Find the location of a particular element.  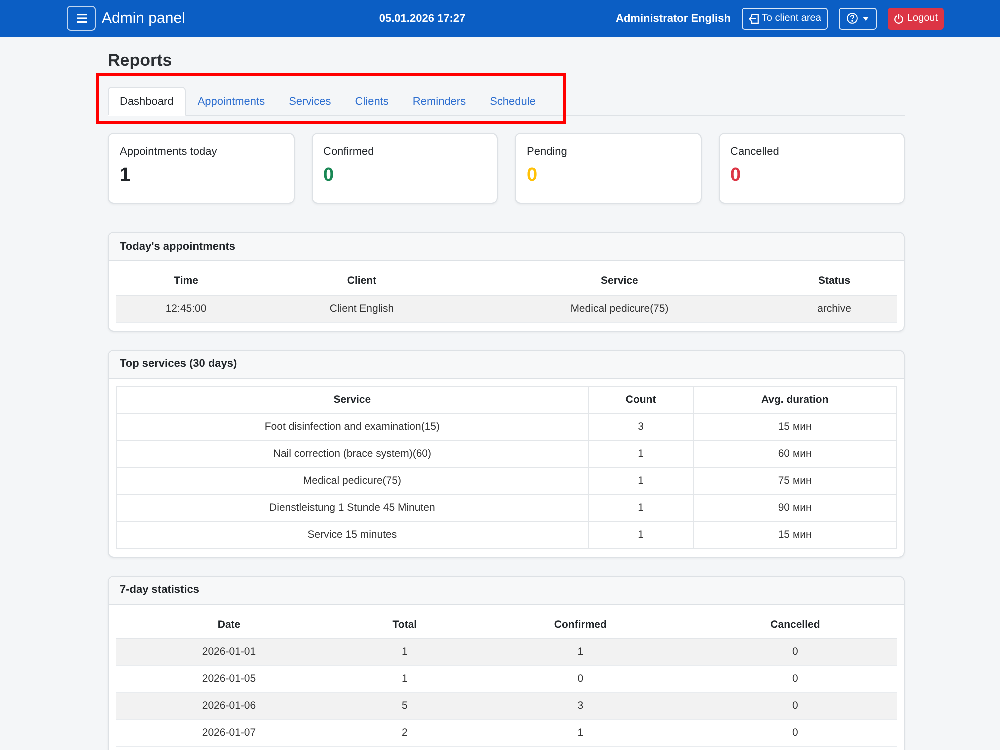

column-header: Status is located at coordinates (834, 281).